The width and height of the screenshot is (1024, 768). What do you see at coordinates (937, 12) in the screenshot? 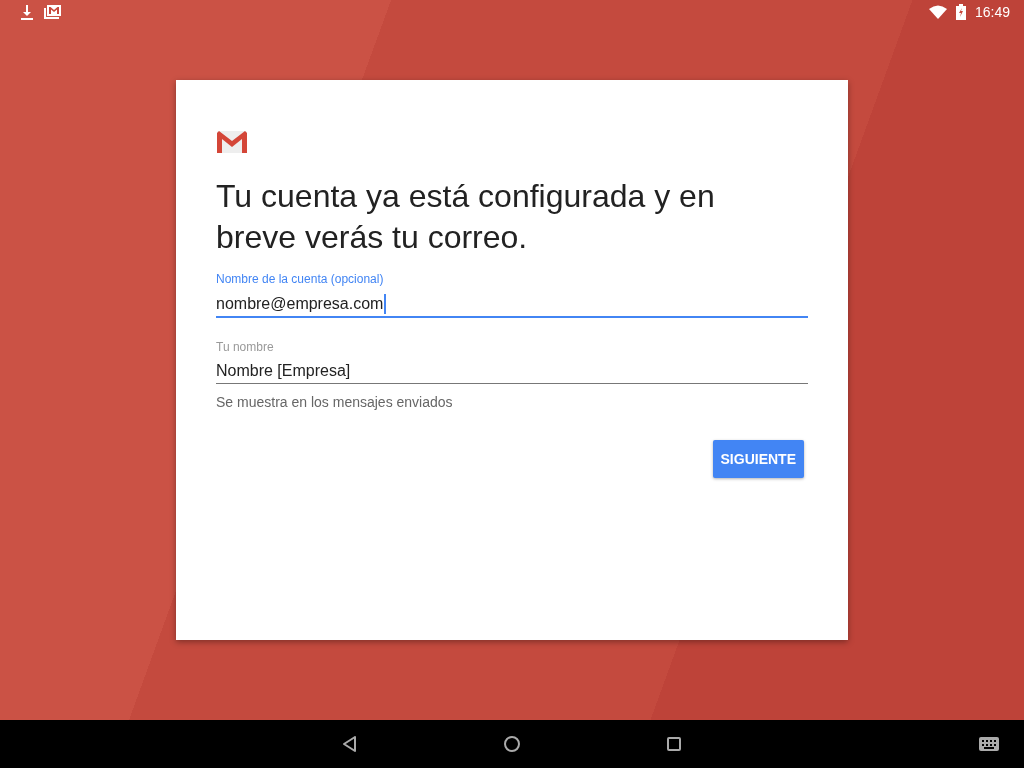
I see `wifi-icon` at bounding box center [937, 12].